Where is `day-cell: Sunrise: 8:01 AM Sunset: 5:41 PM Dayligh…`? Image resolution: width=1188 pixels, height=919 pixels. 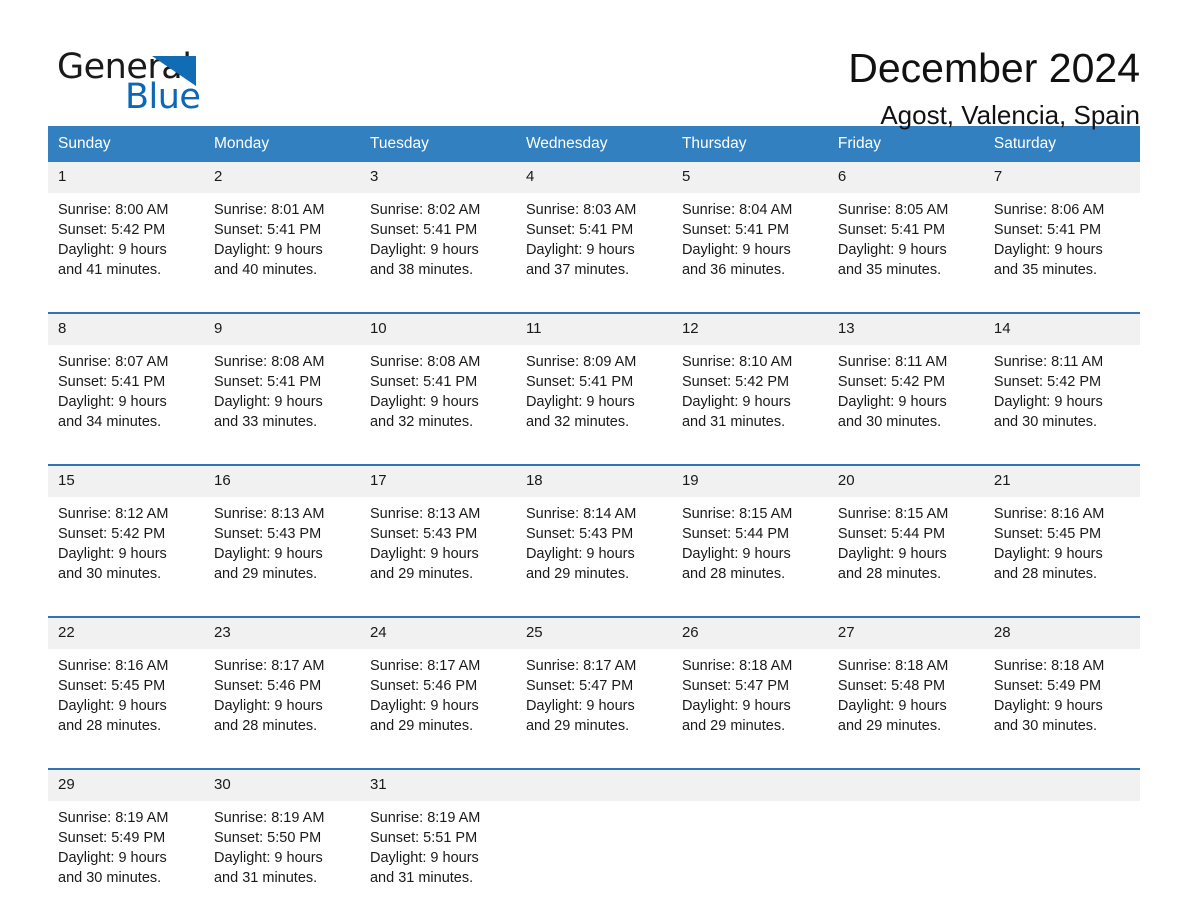
day-cell: Sunrise: 8:01 AM Sunset: 5:41 PM Dayligh… is located at coordinates (281, 252).